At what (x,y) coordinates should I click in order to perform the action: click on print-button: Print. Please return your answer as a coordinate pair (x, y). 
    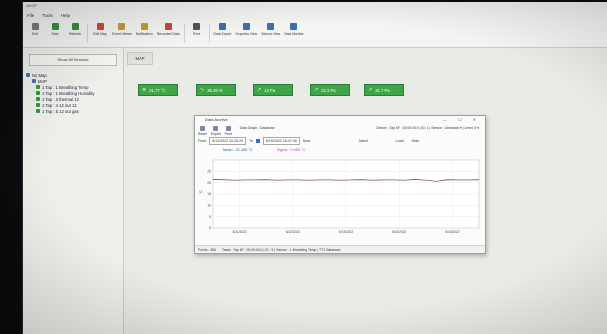
    Looking at the image, I should click on (228, 131).